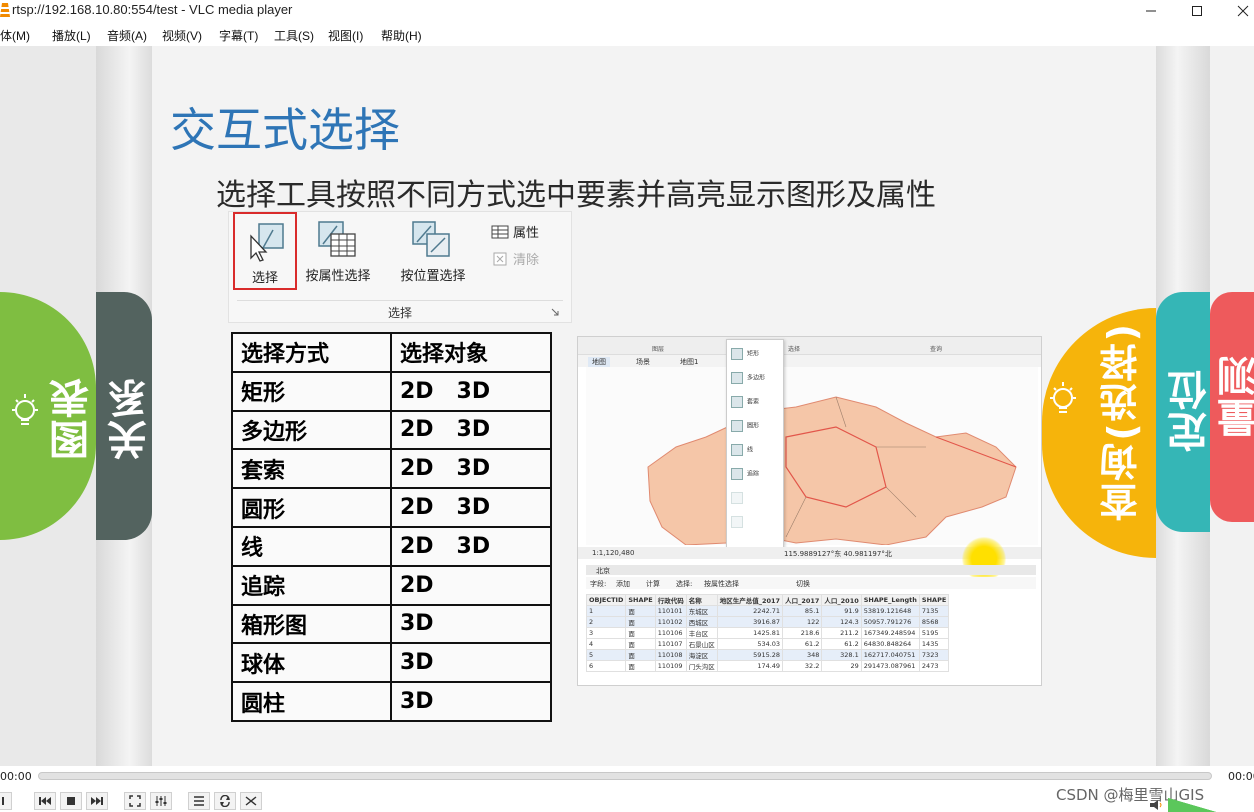  What do you see at coordinates (391, 546) in the screenshot?
I see `table-row: 线 2D 3D` at bounding box center [391, 546].